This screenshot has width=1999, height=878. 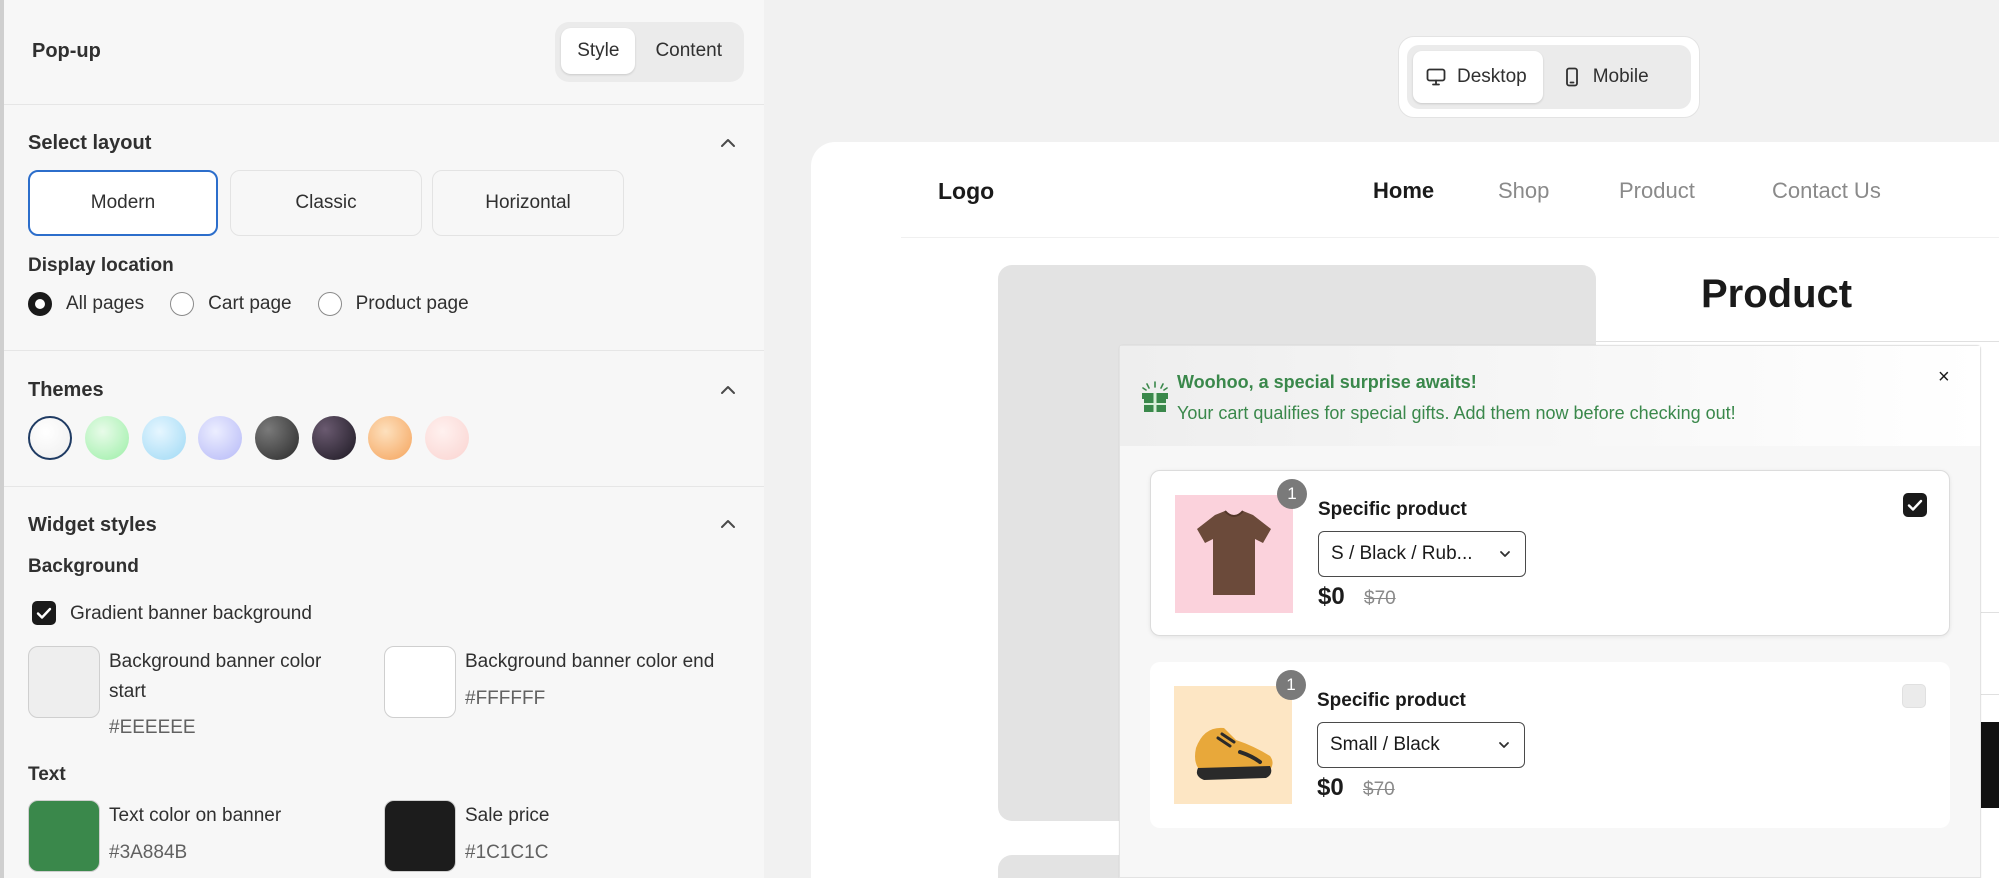 What do you see at coordinates (507, 815) in the screenshot?
I see `sale-price-label: Sale price` at bounding box center [507, 815].